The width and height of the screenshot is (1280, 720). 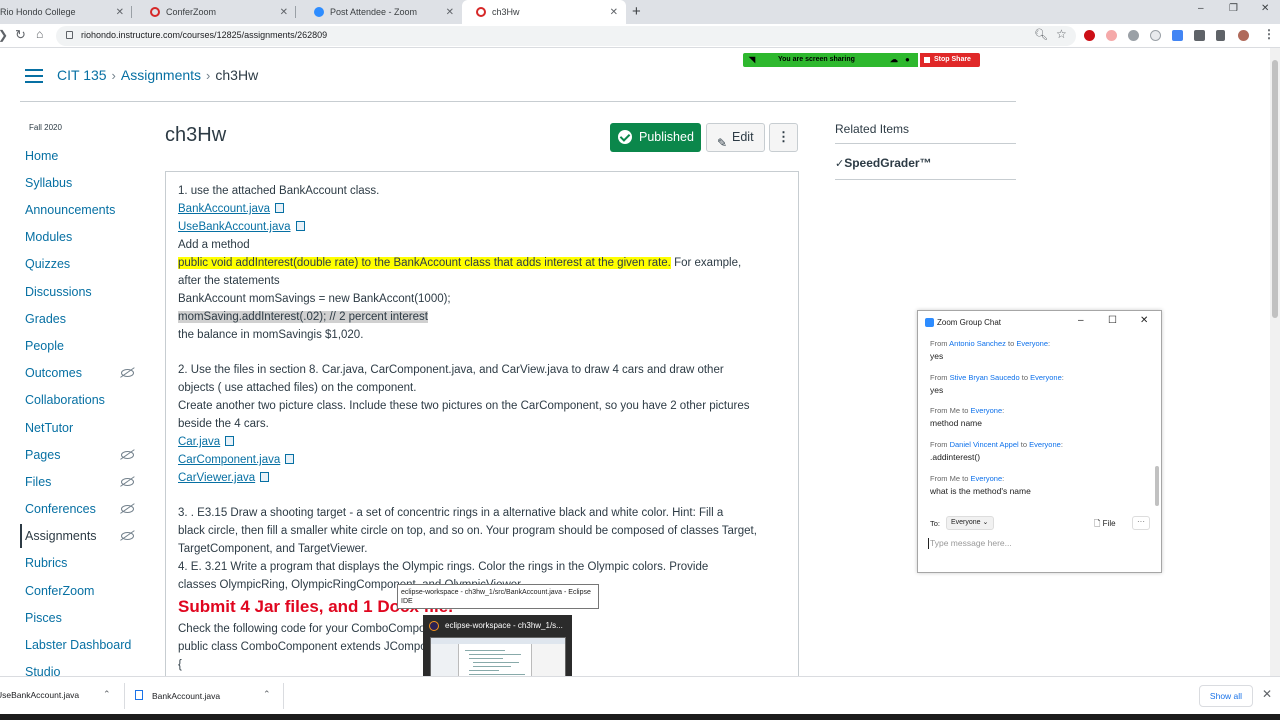 I want to click on puzzle-icon, so click(x=1220, y=35).